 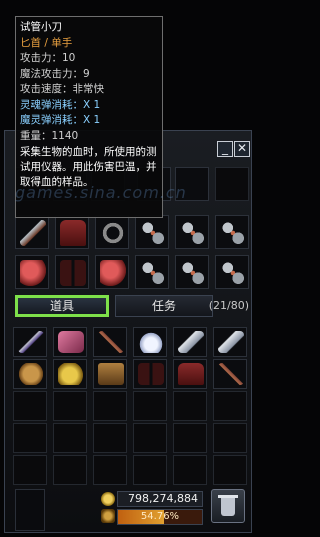 I want to click on silver-bar-icon, so click(x=231, y=342).